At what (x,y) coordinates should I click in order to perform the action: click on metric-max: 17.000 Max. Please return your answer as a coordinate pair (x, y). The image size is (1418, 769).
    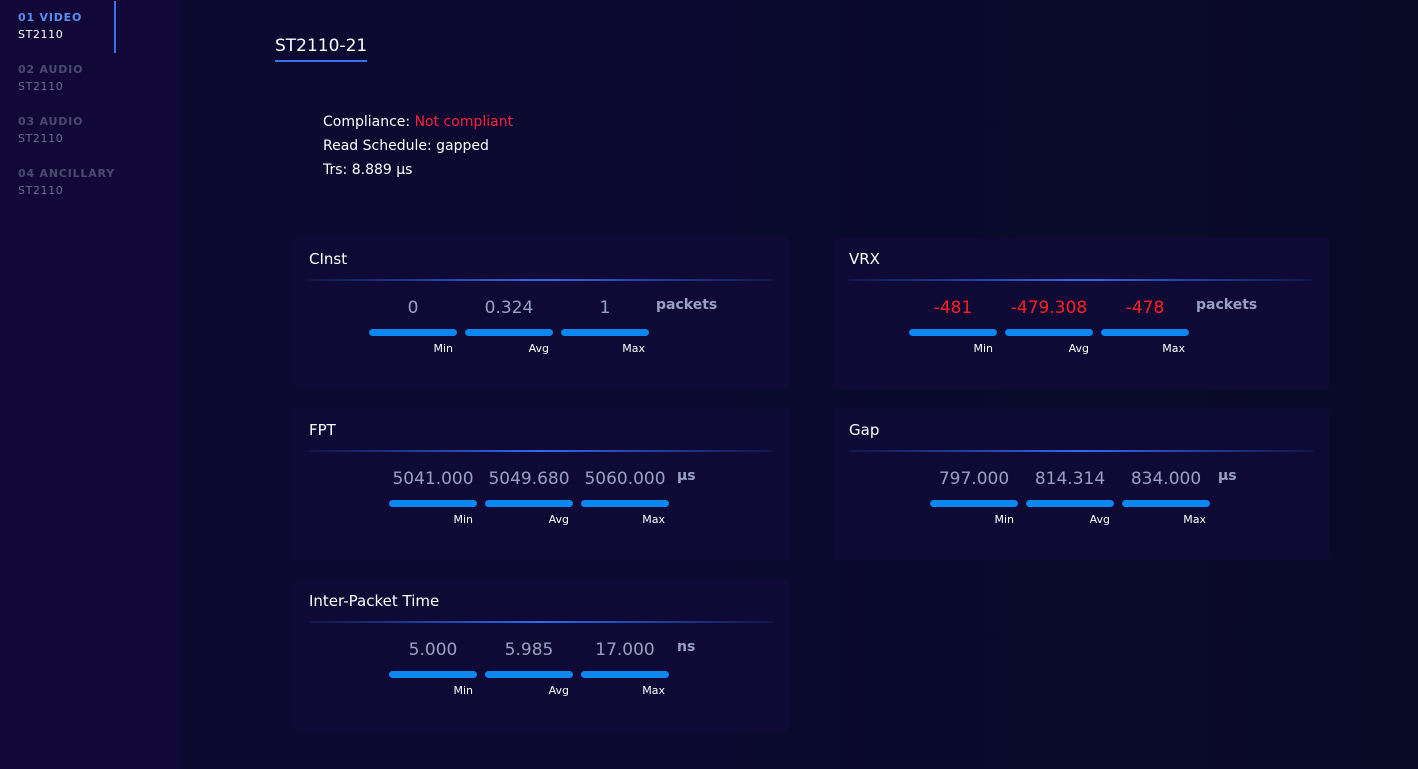
    Looking at the image, I should click on (625, 667).